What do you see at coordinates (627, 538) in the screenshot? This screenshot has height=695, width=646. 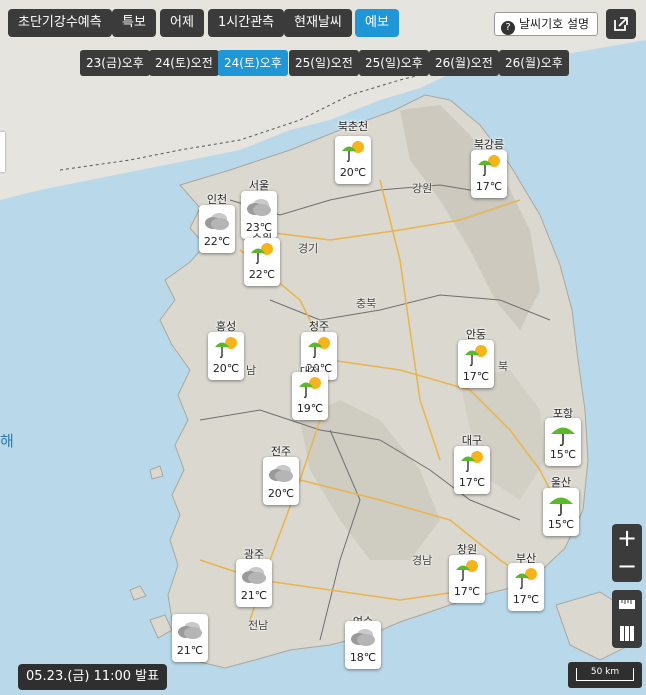 I see `zoom-in-button: +` at bounding box center [627, 538].